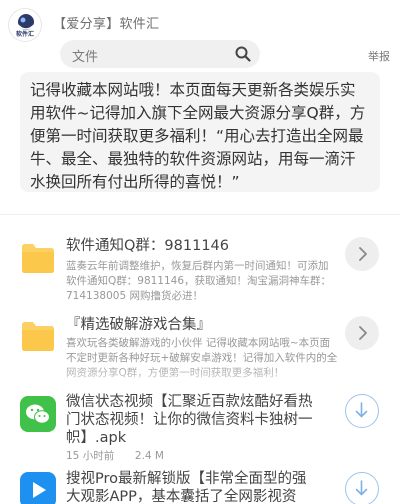 Image resolution: width=400 pixels, height=504 pixels. Describe the element at coordinates (25, 25) in the screenshot. I see `avatar: 软件汇` at that location.